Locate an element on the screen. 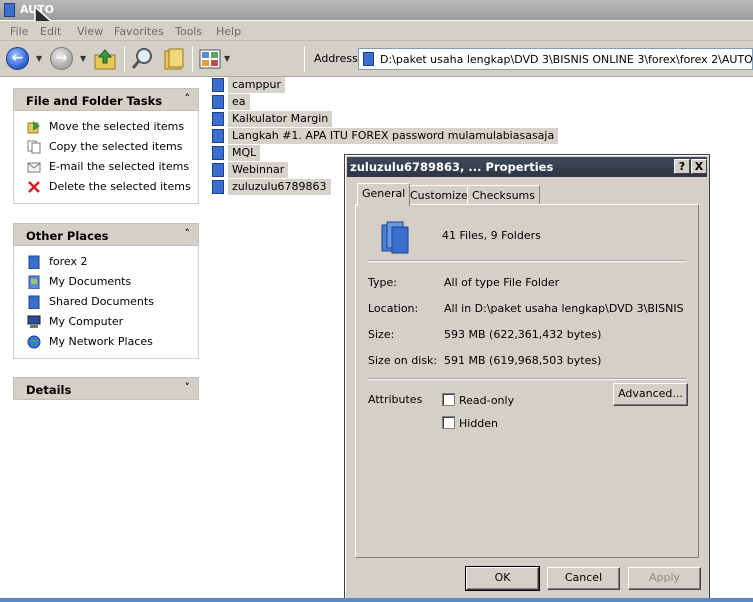  place-label: My Network Places is located at coordinates (101, 341).